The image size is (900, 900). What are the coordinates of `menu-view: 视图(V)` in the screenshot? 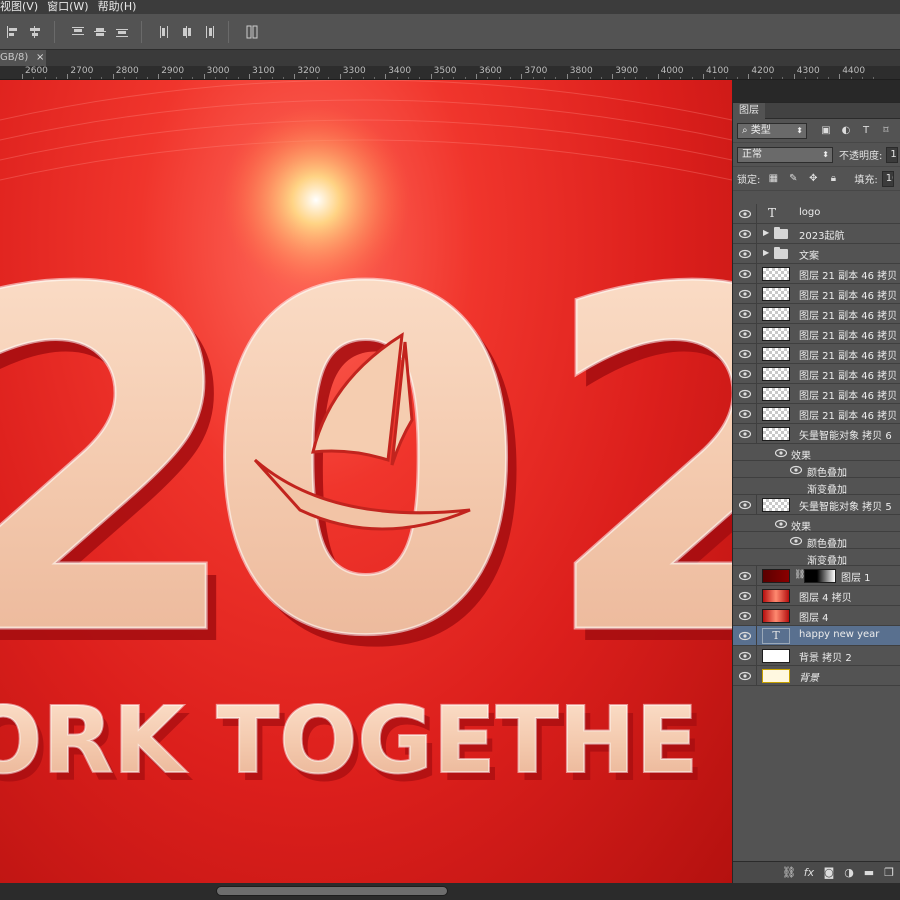 It's located at (23, 7).